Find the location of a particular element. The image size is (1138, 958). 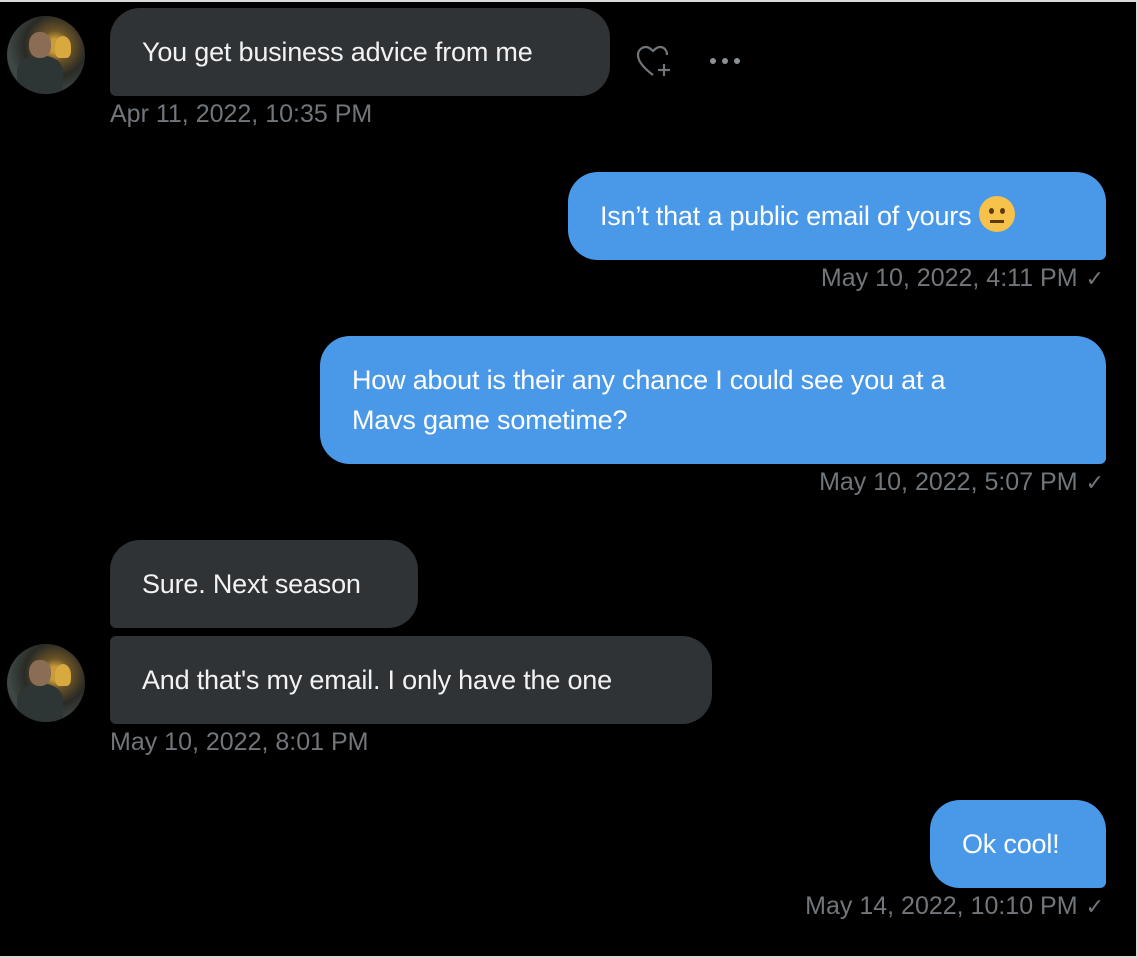

message-bubble-incoming: You get business advice from me is located at coordinates (360, 52).